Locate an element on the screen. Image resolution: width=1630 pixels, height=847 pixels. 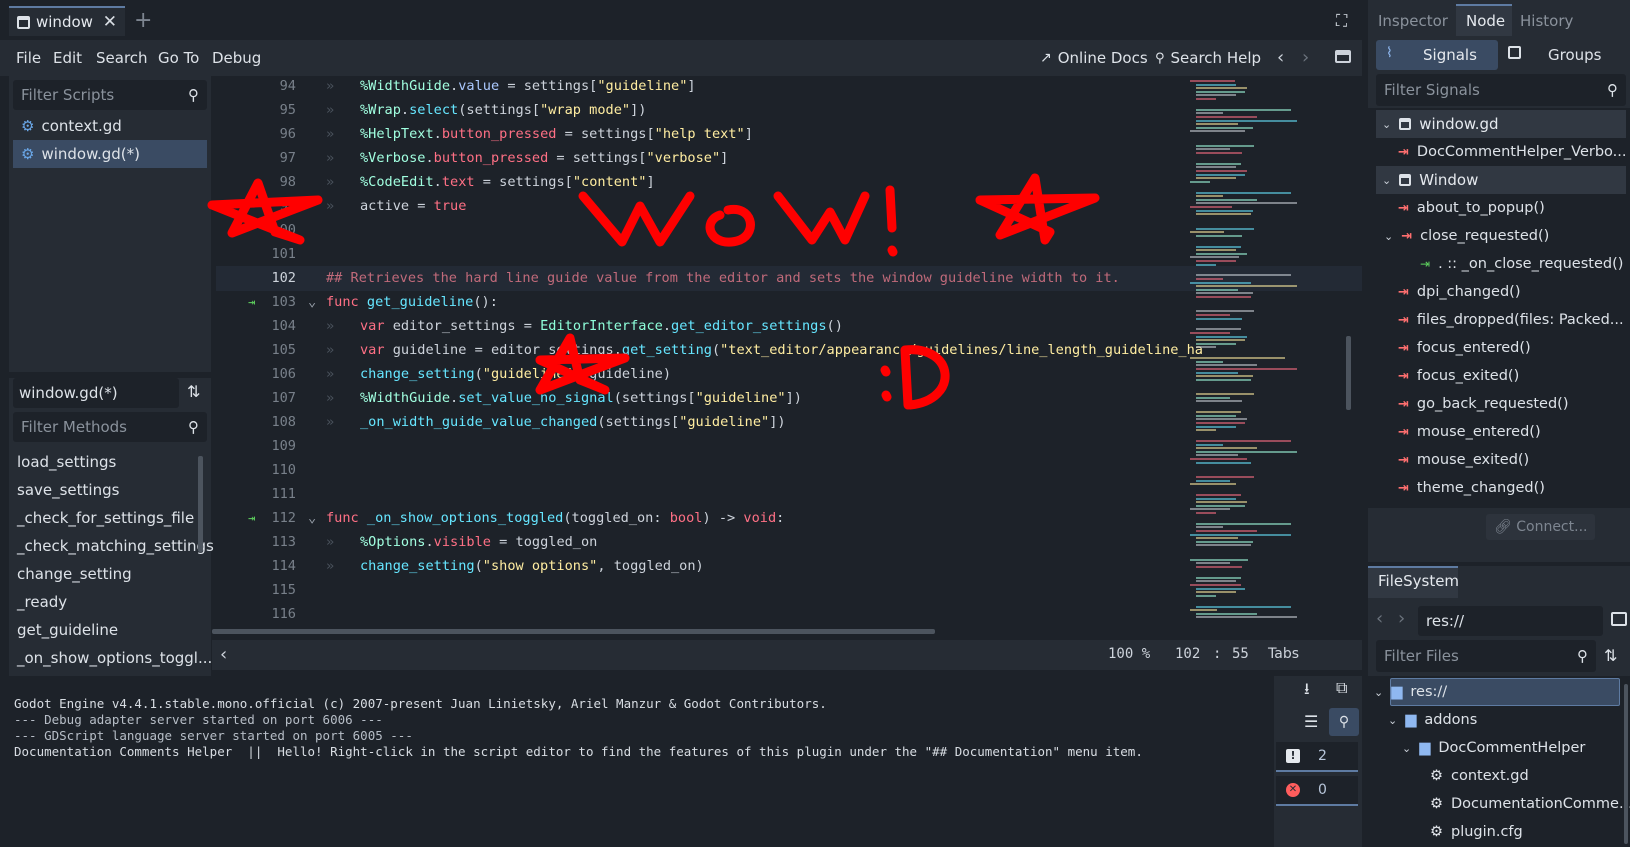
filter-signals-input: Filter Signals ⚲ is located at coordinates (1501, 90).